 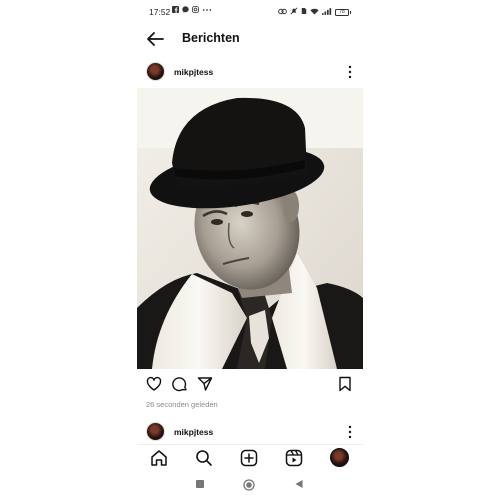 What do you see at coordinates (204, 458) in the screenshot?
I see `search-icon` at bounding box center [204, 458].